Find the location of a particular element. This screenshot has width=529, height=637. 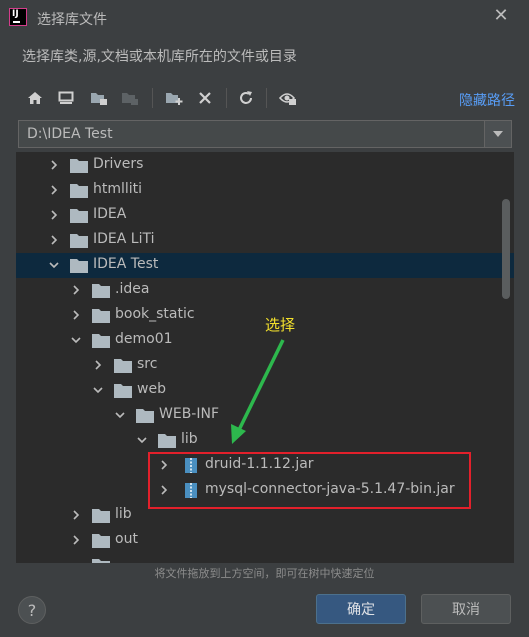

new-folder-icon is located at coordinates (174, 98).